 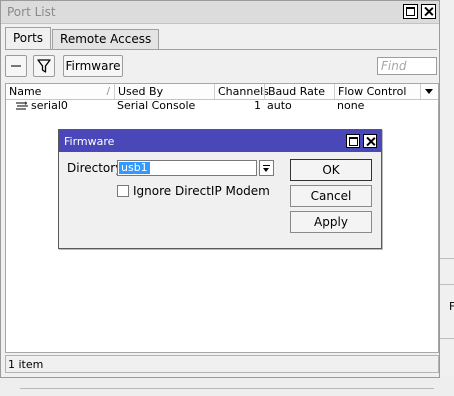 What do you see at coordinates (60, 91) in the screenshot?
I see `column-header-name: Name /` at bounding box center [60, 91].